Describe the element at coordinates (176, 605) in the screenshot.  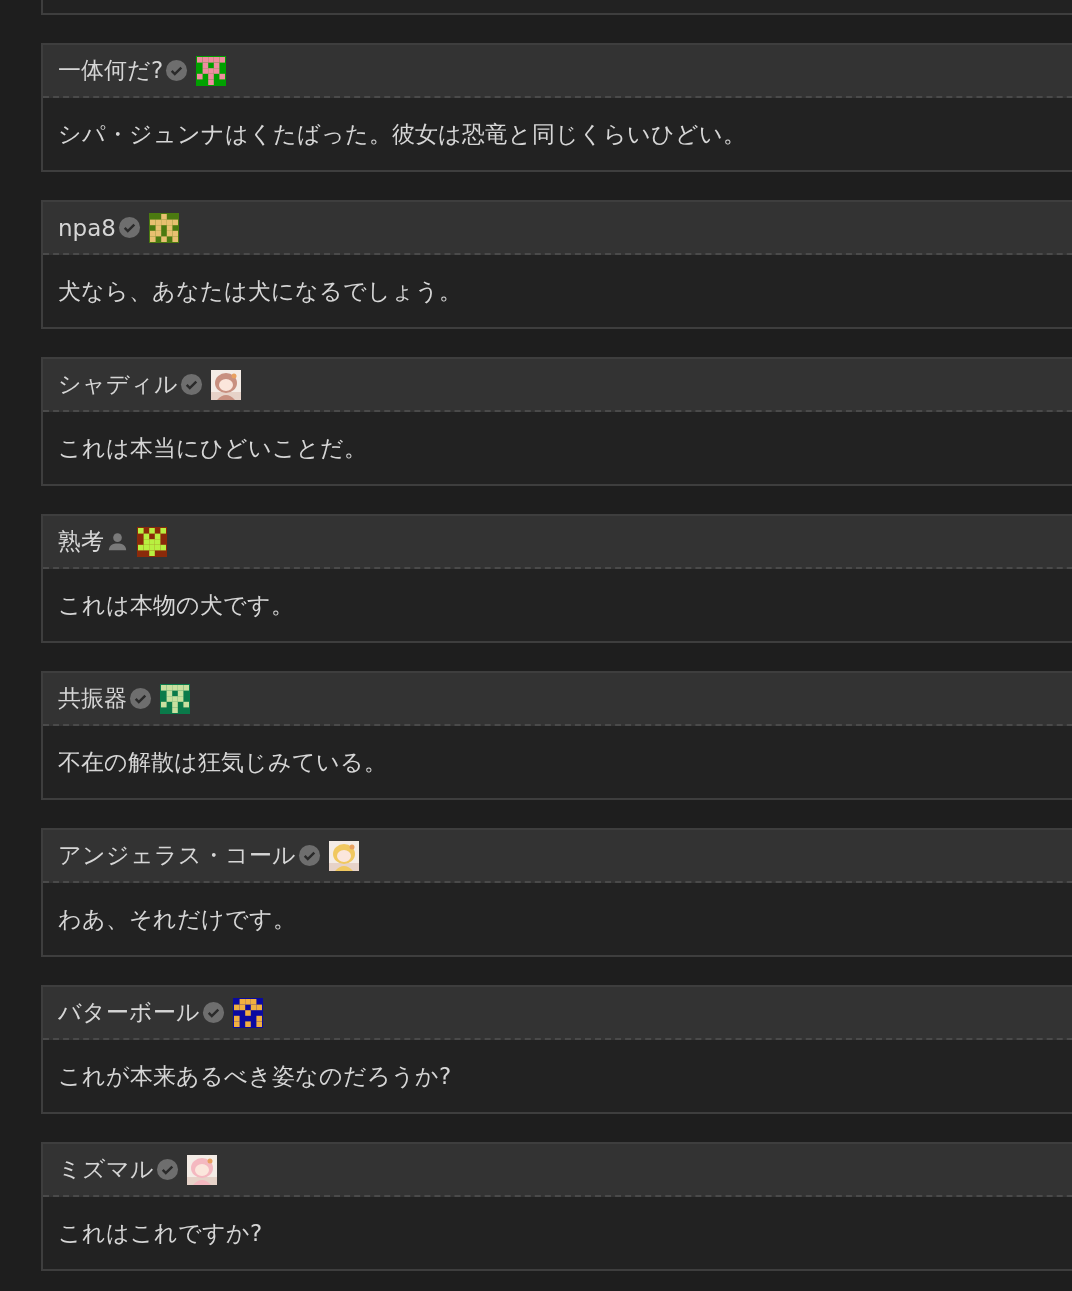
I see `message-text: これは本物の犬です。` at that location.